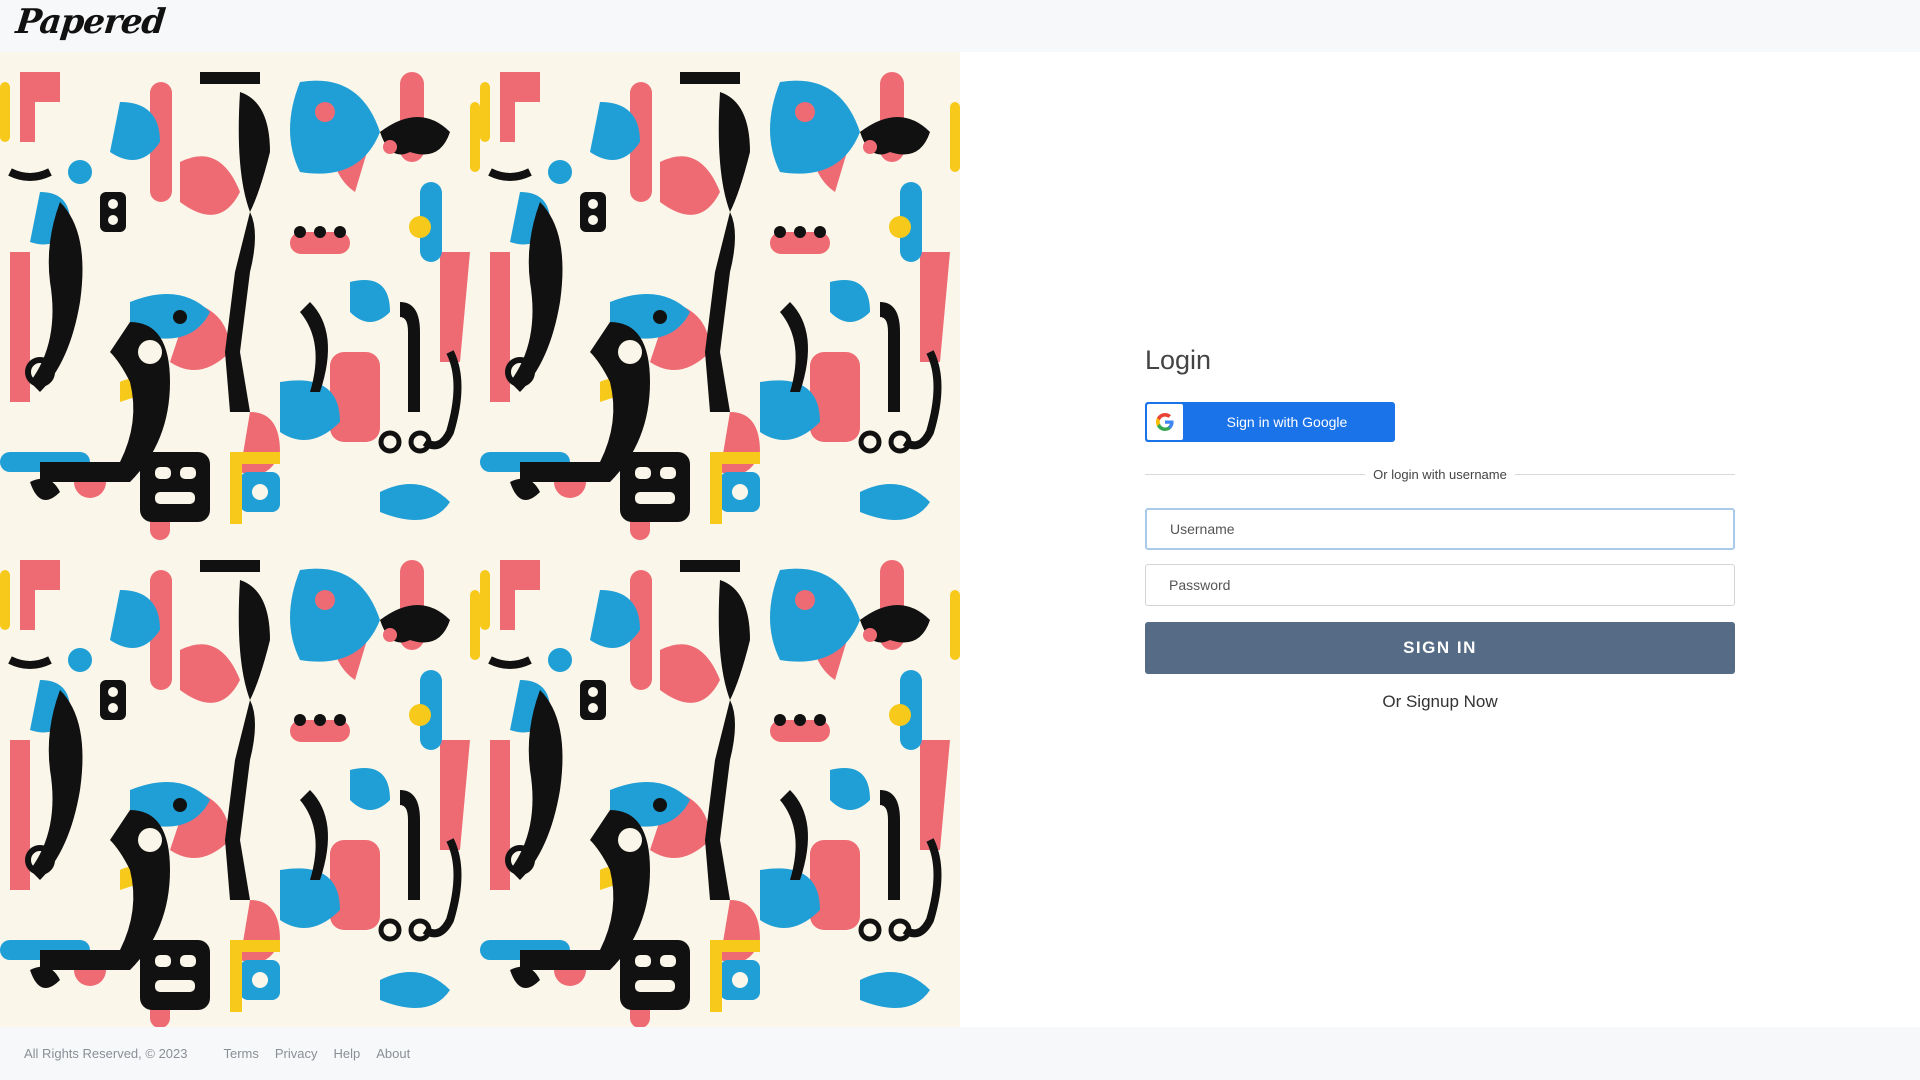 Image resolution: width=1920 pixels, height=1080 pixels. I want to click on footer-link-terms: Terms, so click(241, 1053).